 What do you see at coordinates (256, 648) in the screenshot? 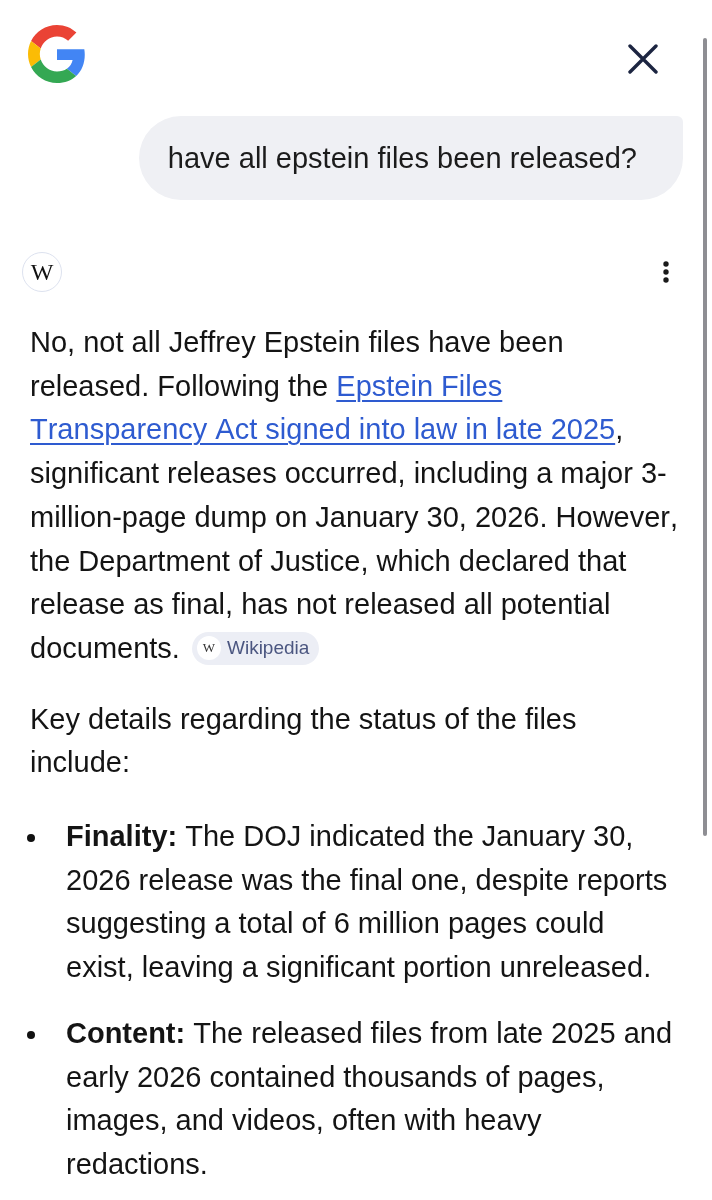
I see `source-chip: W Wikipedia` at bounding box center [256, 648].